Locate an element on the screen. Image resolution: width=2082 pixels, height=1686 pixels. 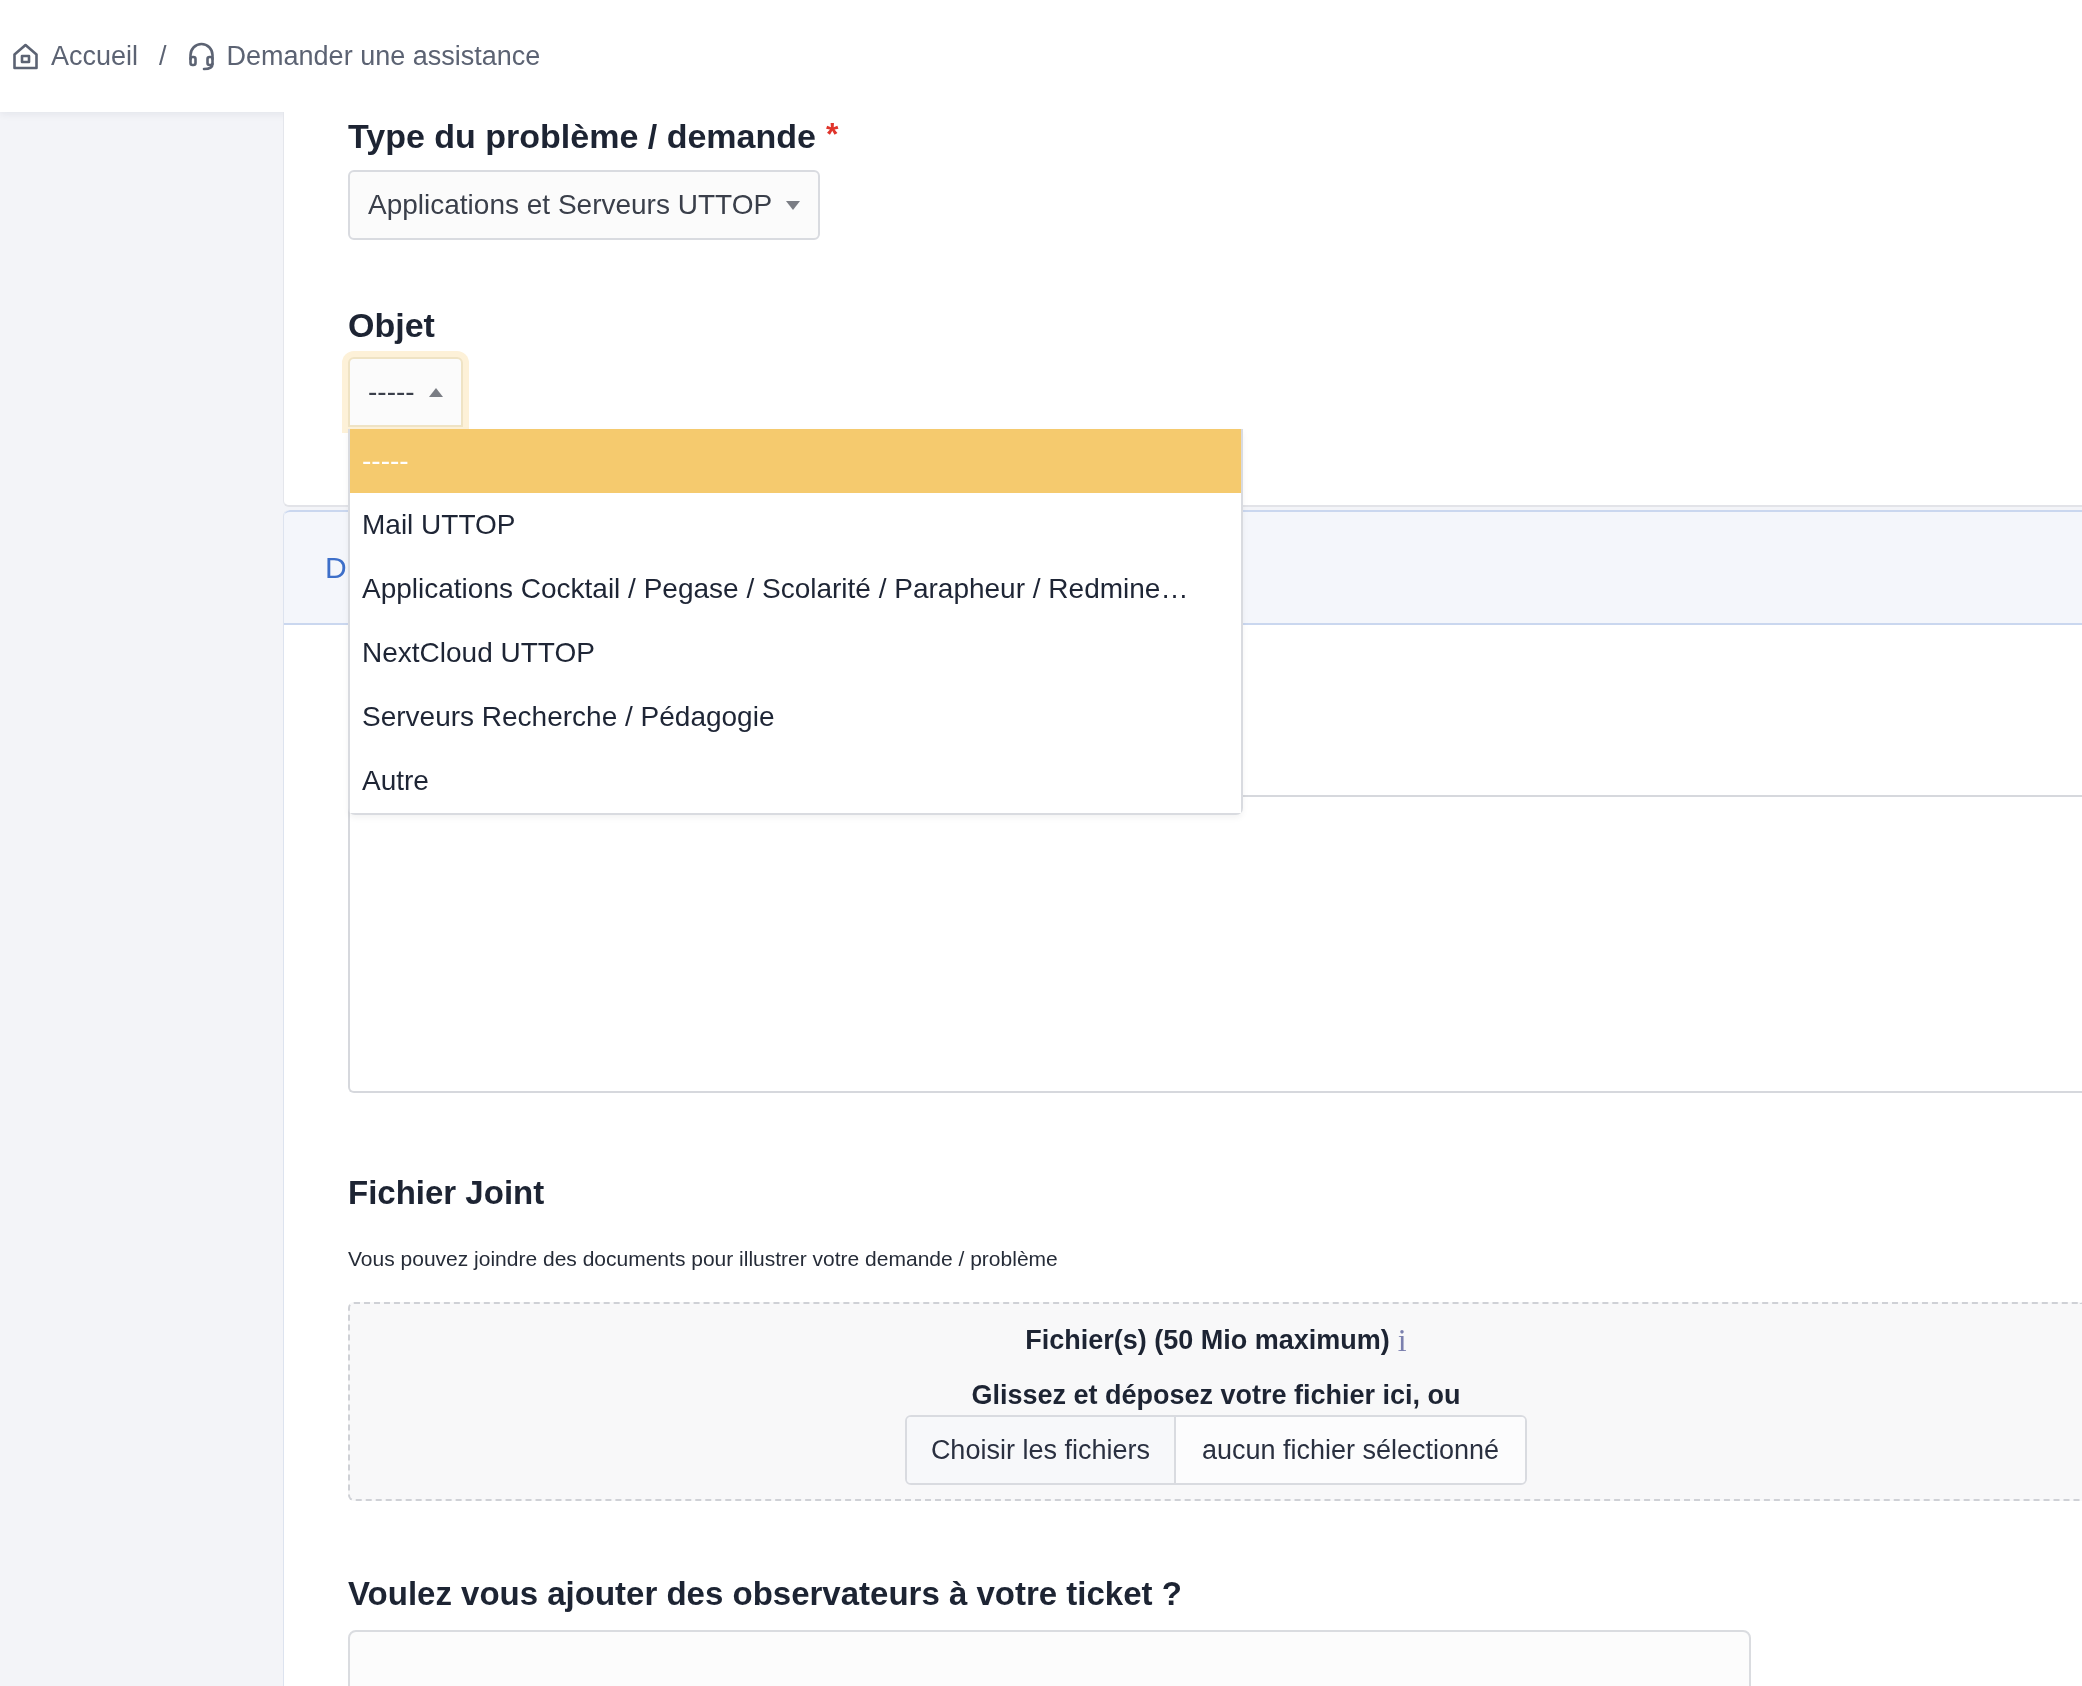
dropdown-option: Mail UTTOP is located at coordinates (795, 525).